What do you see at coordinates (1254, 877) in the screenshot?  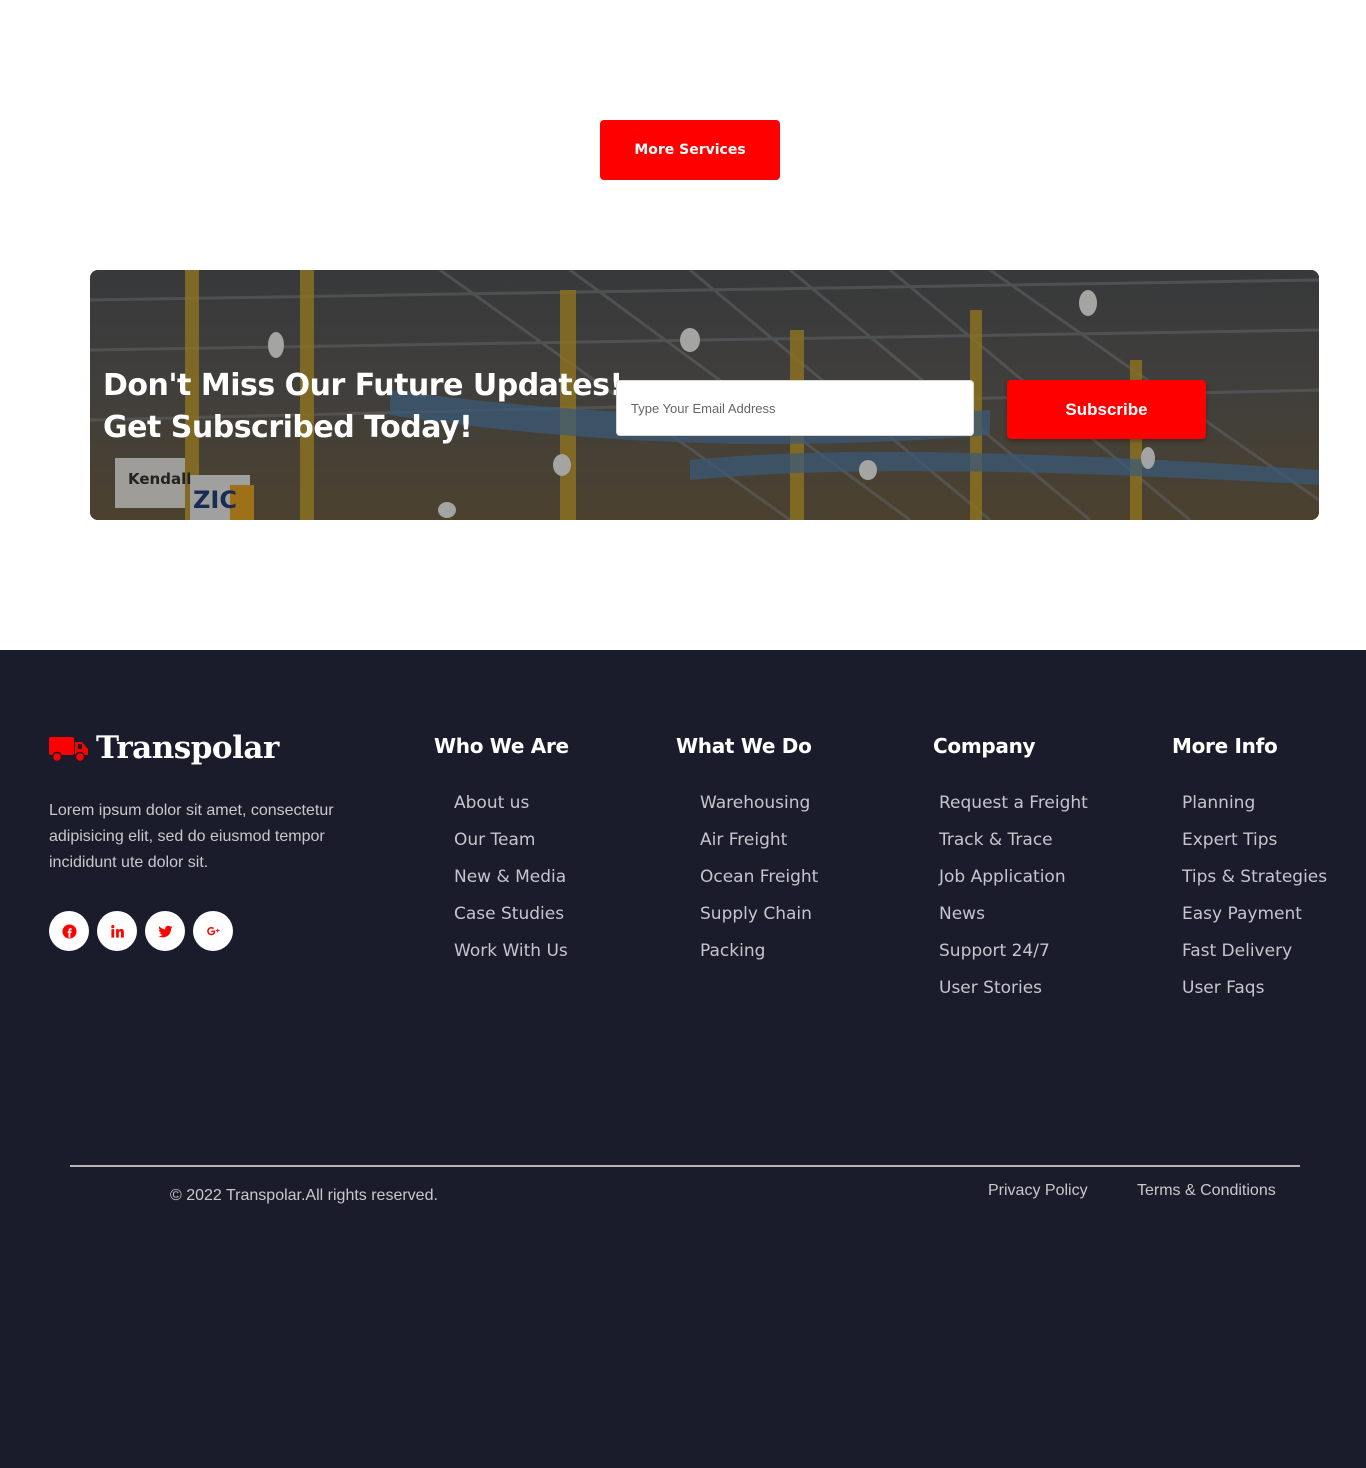 I see `footer-link-tips-strategies: Tips & Strategies` at bounding box center [1254, 877].